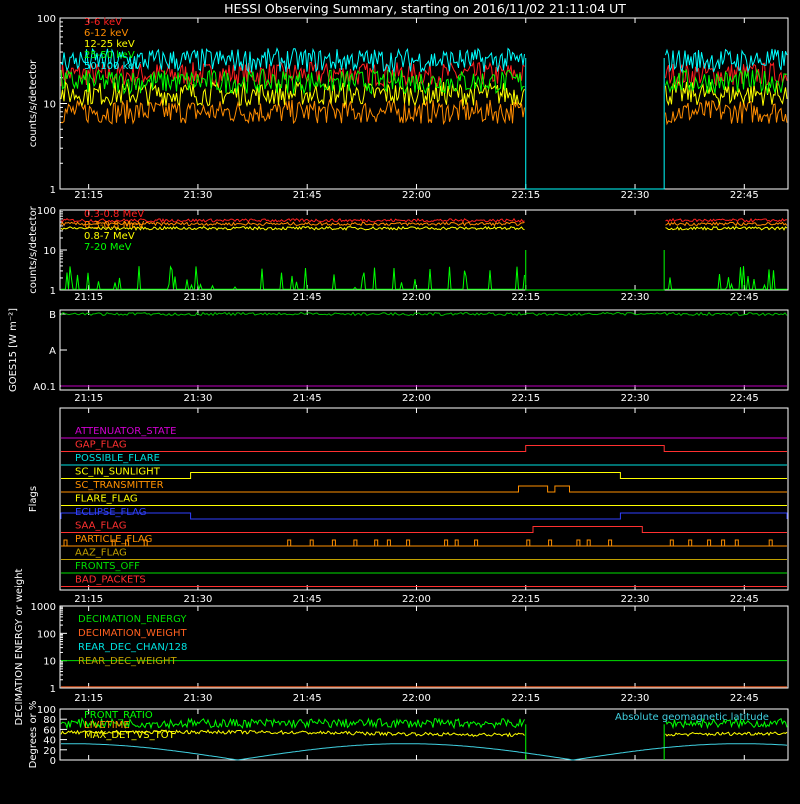 This screenshot has height=804, width=800. I want to click on y-axis-label: DECIMATION ENERGY or weight, so click(19, 646).